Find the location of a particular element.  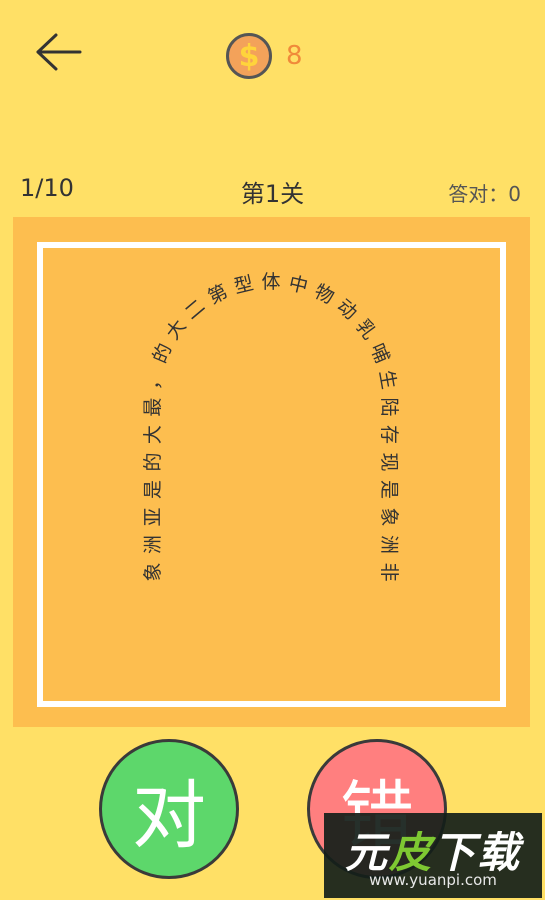

back-button is located at coordinates (58, 52).